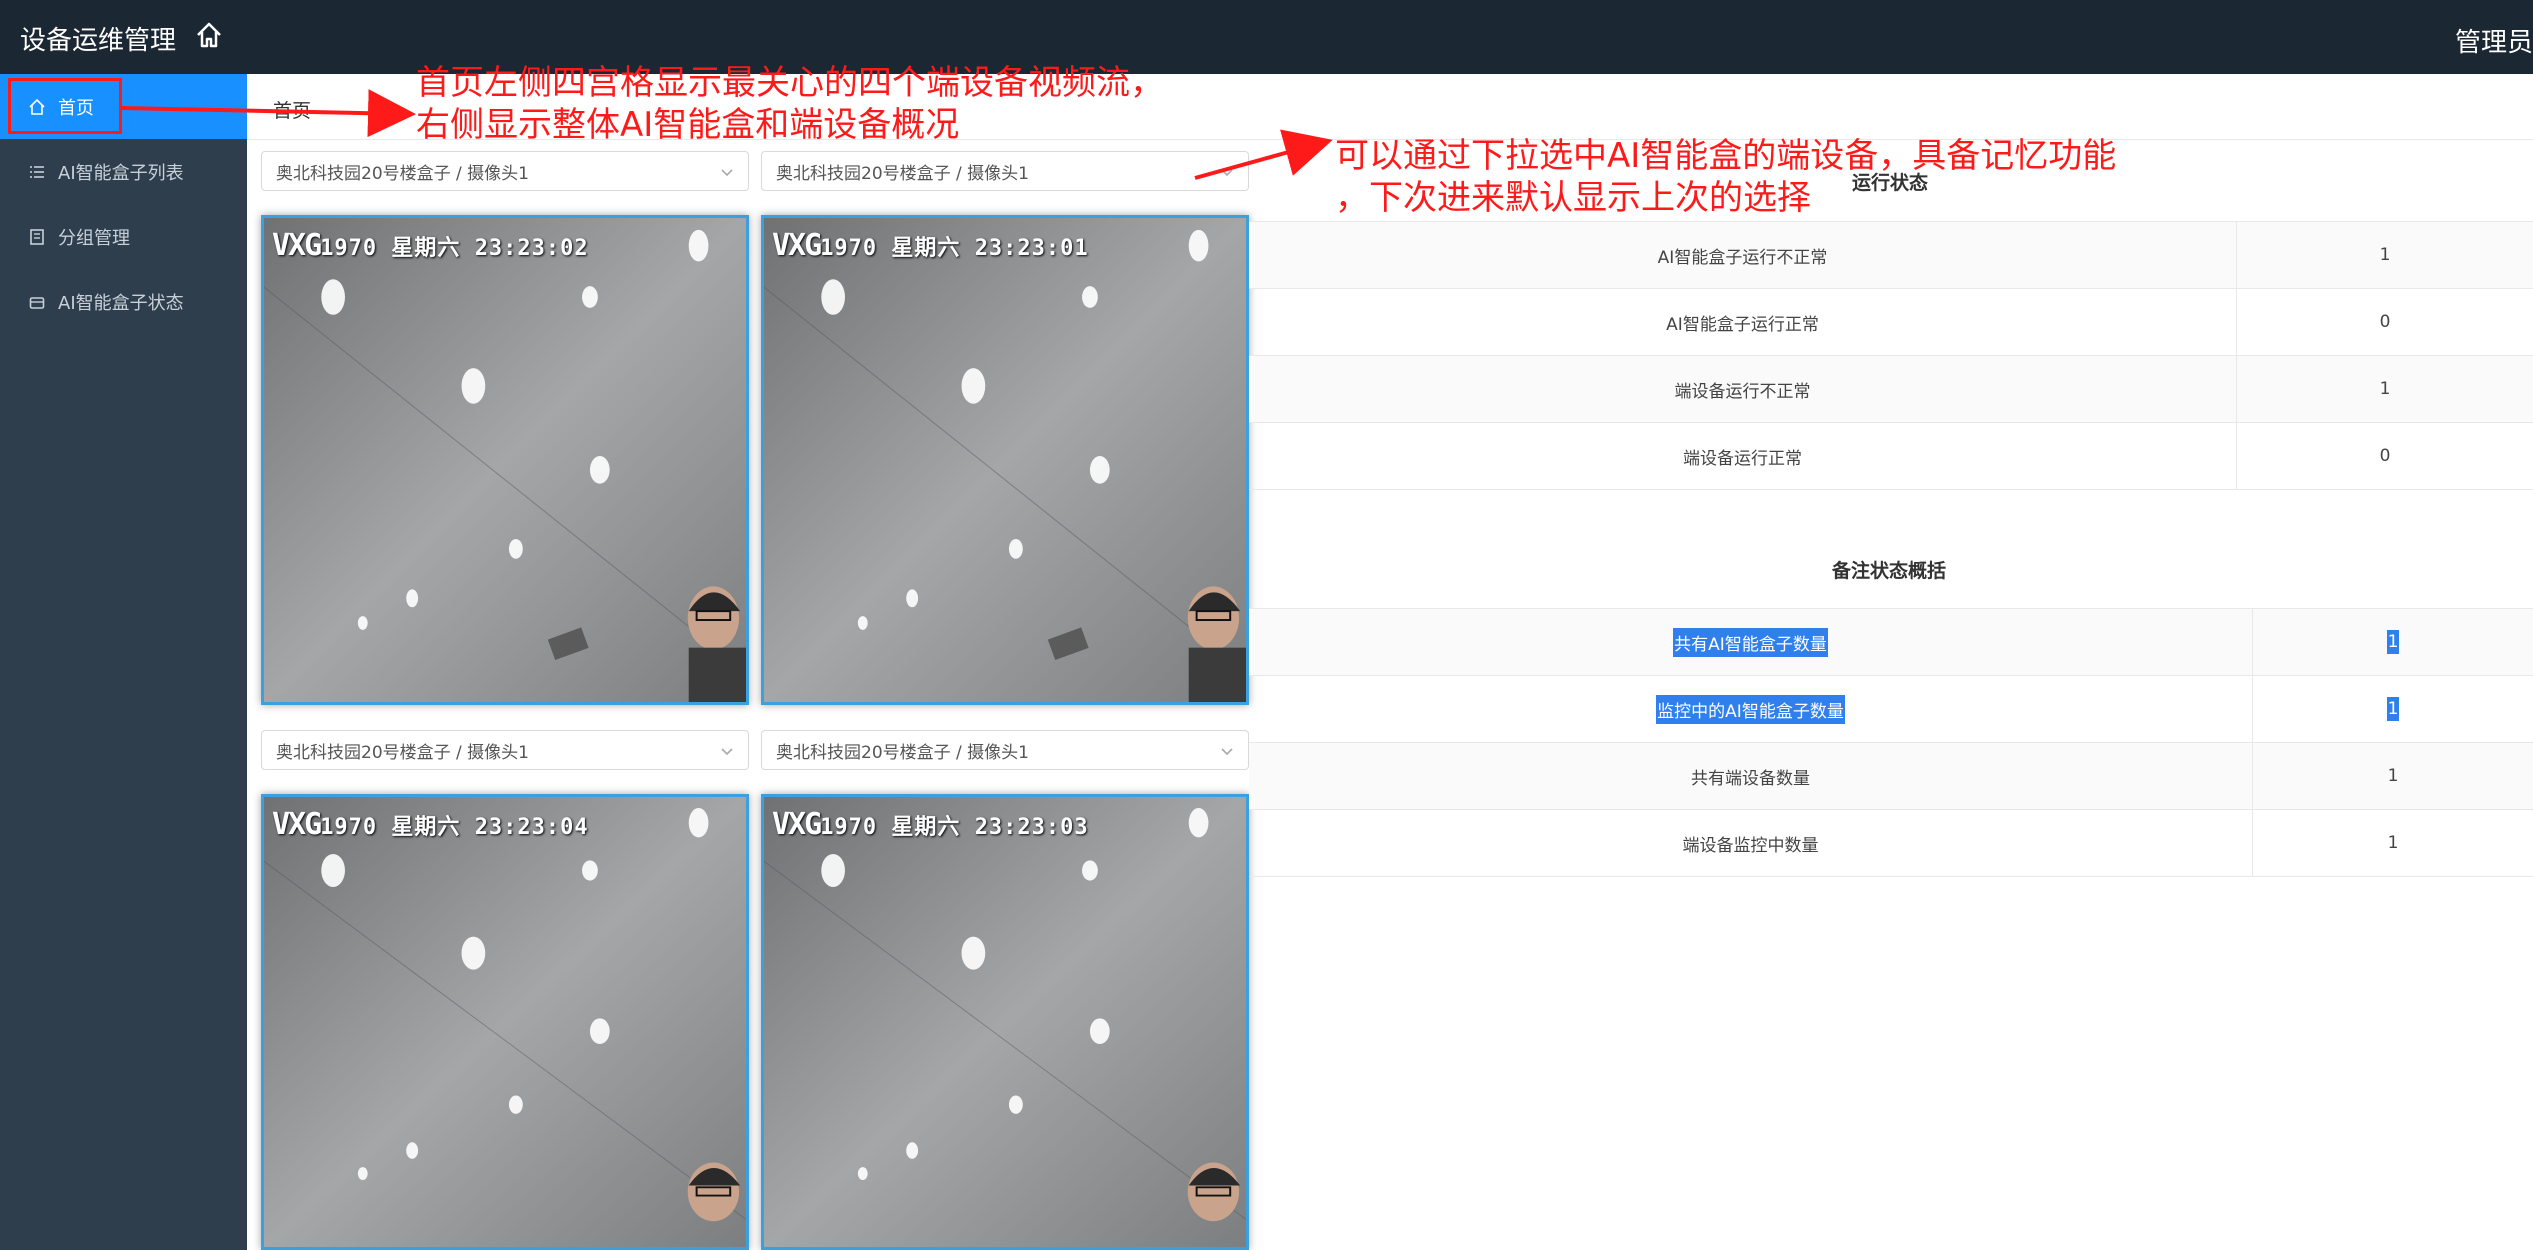  What do you see at coordinates (121, 303) in the screenshot?
I see `sidebar-item-label: AI智能盒子状态` at bounding box center [121, 303].